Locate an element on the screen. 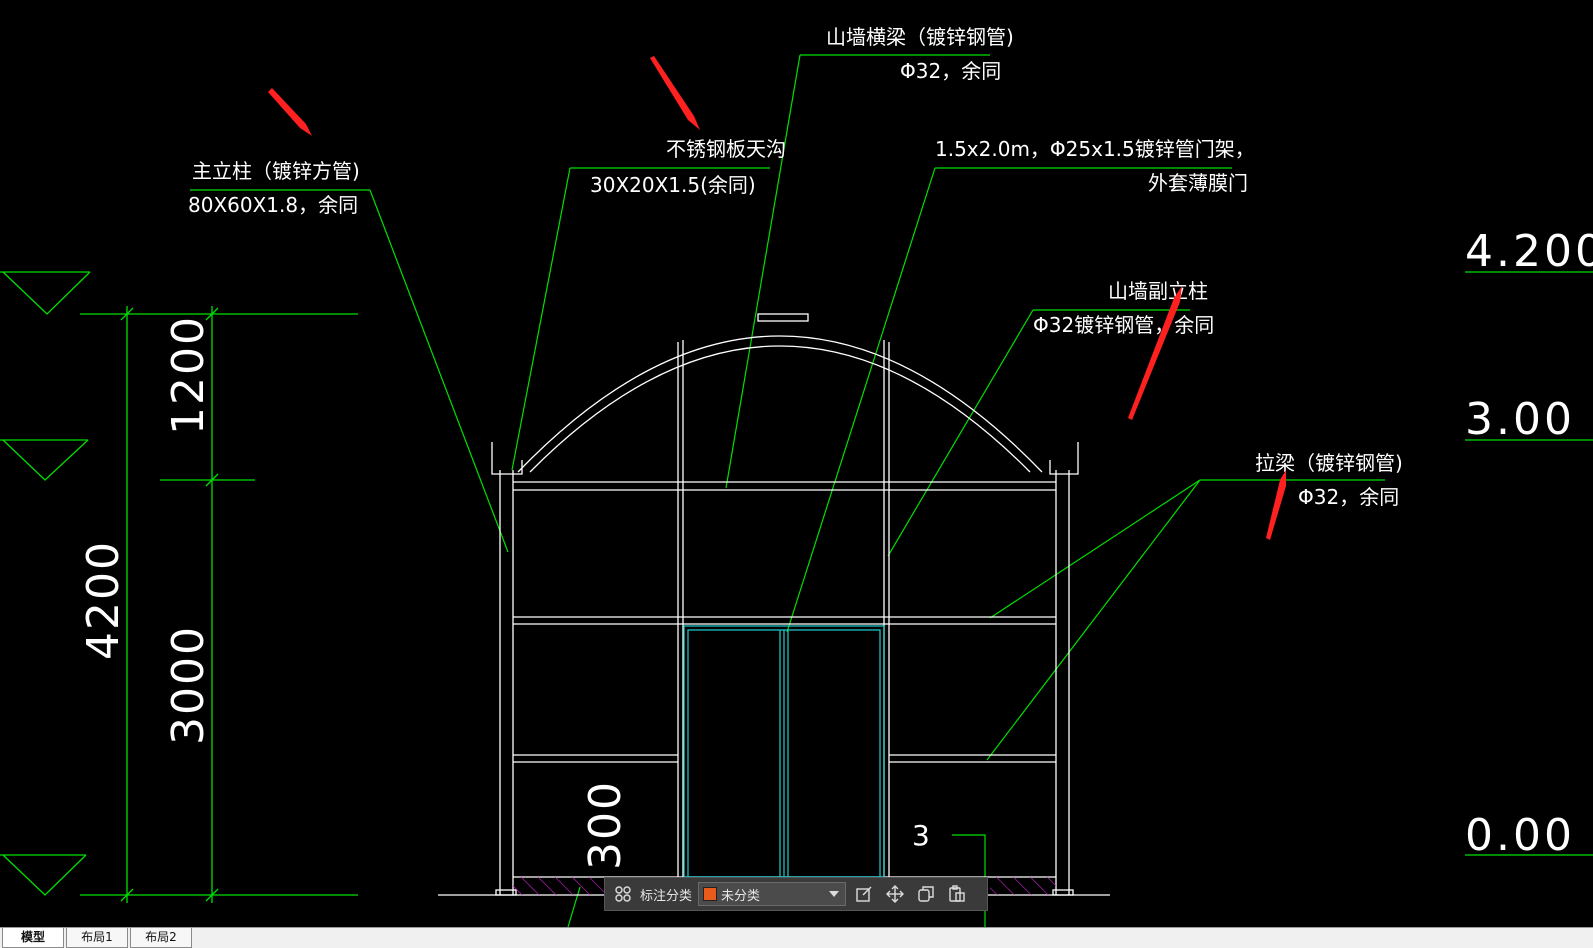 The height and width of the screenshot is (948, 1593). tab-model-label: 模型 is located at coordinates (32, 937).